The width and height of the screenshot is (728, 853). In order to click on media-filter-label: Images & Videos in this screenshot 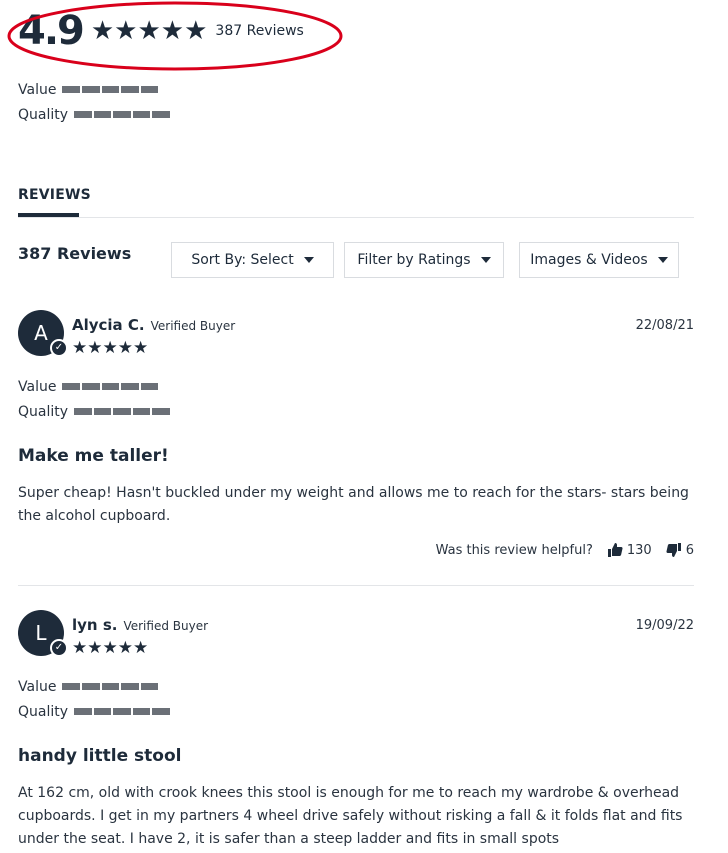, I will do `click(589, 260)`.